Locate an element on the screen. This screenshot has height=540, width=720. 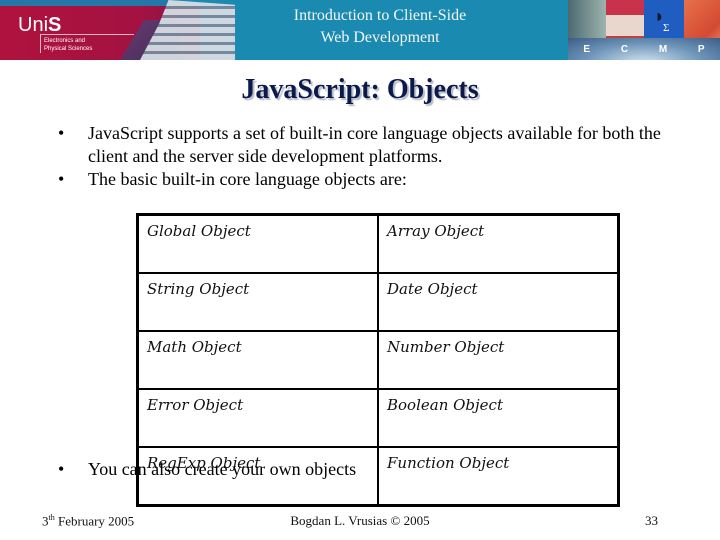
collage-letter: P is located at coordinates (701, 49).